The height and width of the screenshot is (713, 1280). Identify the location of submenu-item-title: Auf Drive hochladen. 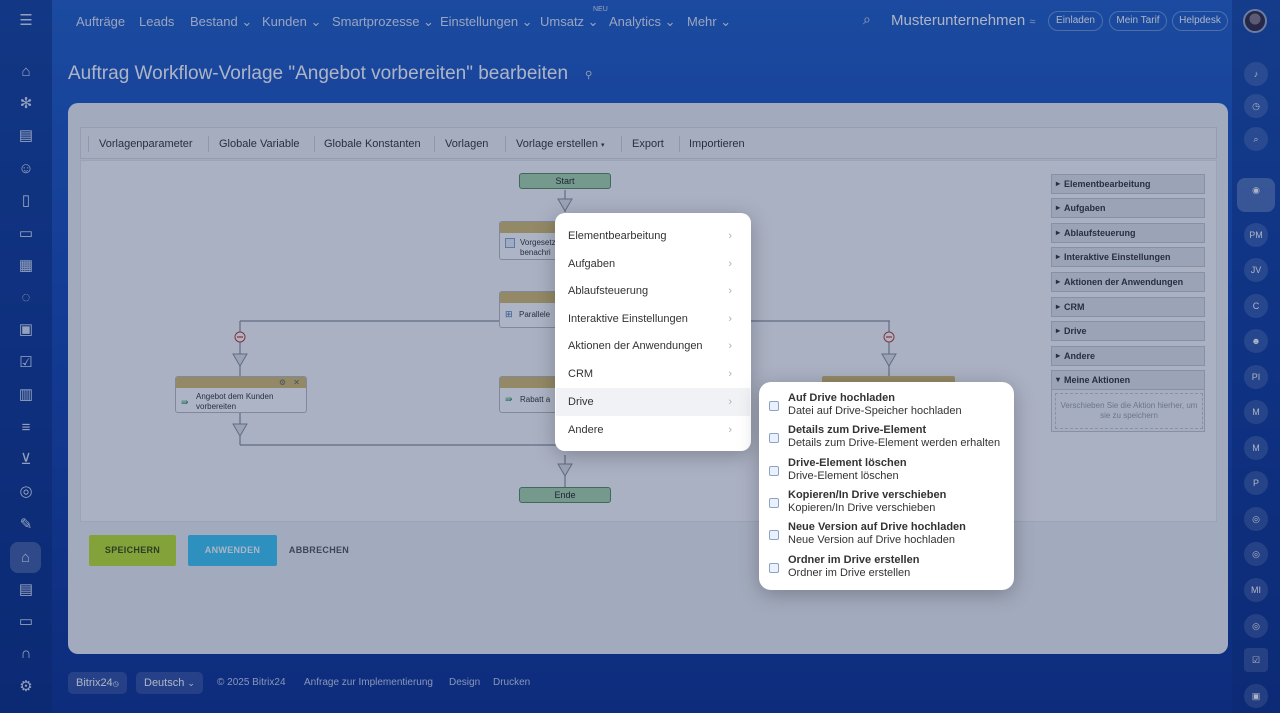
(841, 398).